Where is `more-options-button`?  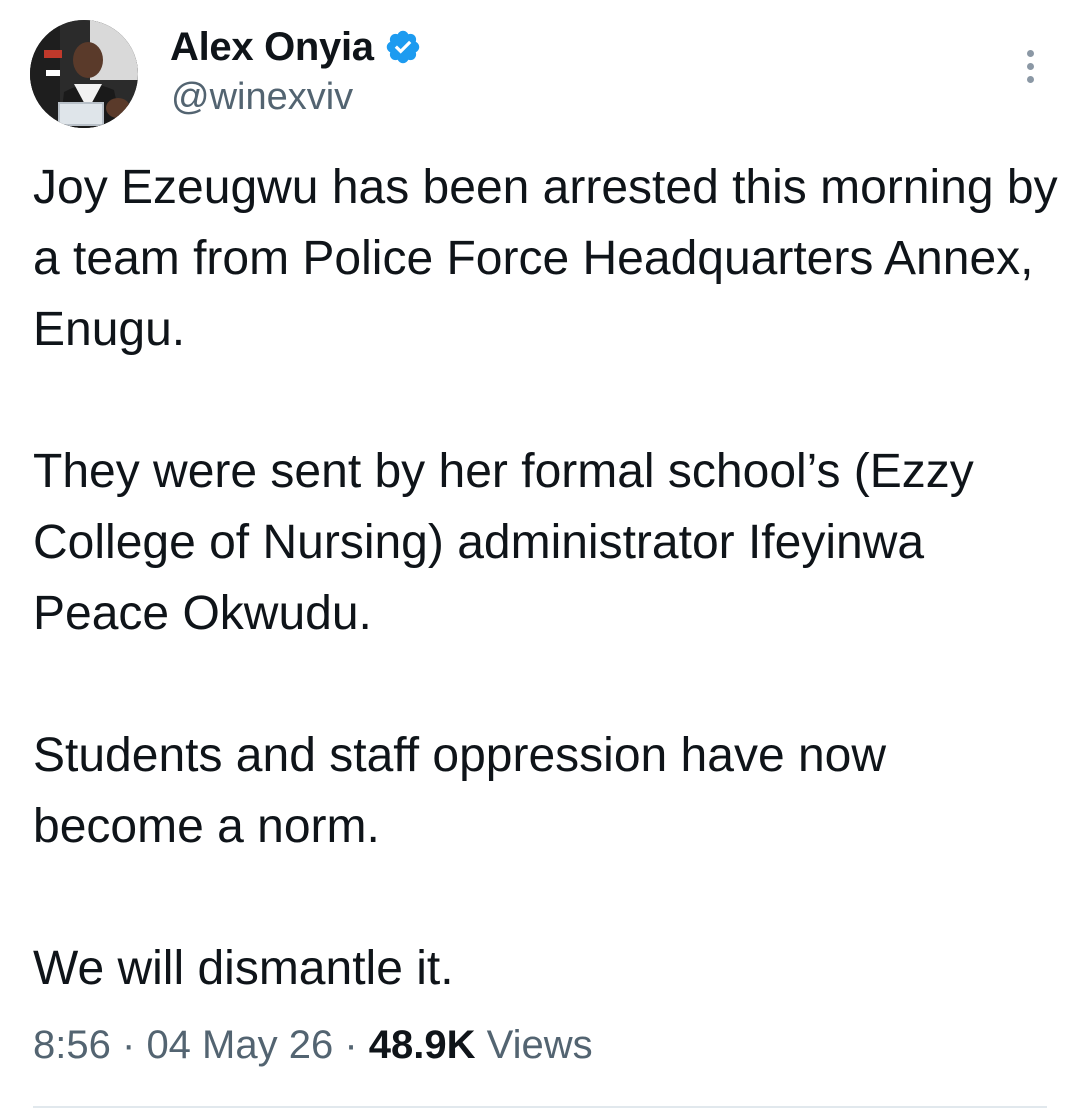
more-options-button is located at coordinates (1030, 66).